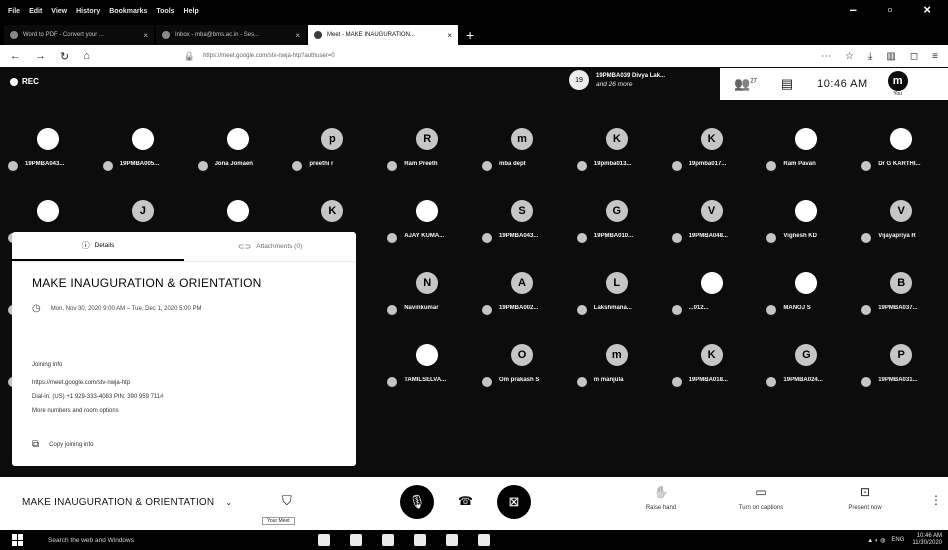 The image size is (948, 550). What do you see at coordinates (761, 498) in the screenshot?
I see `captions-button: ▭ Turn on captions` at bounding box center [761, 498].